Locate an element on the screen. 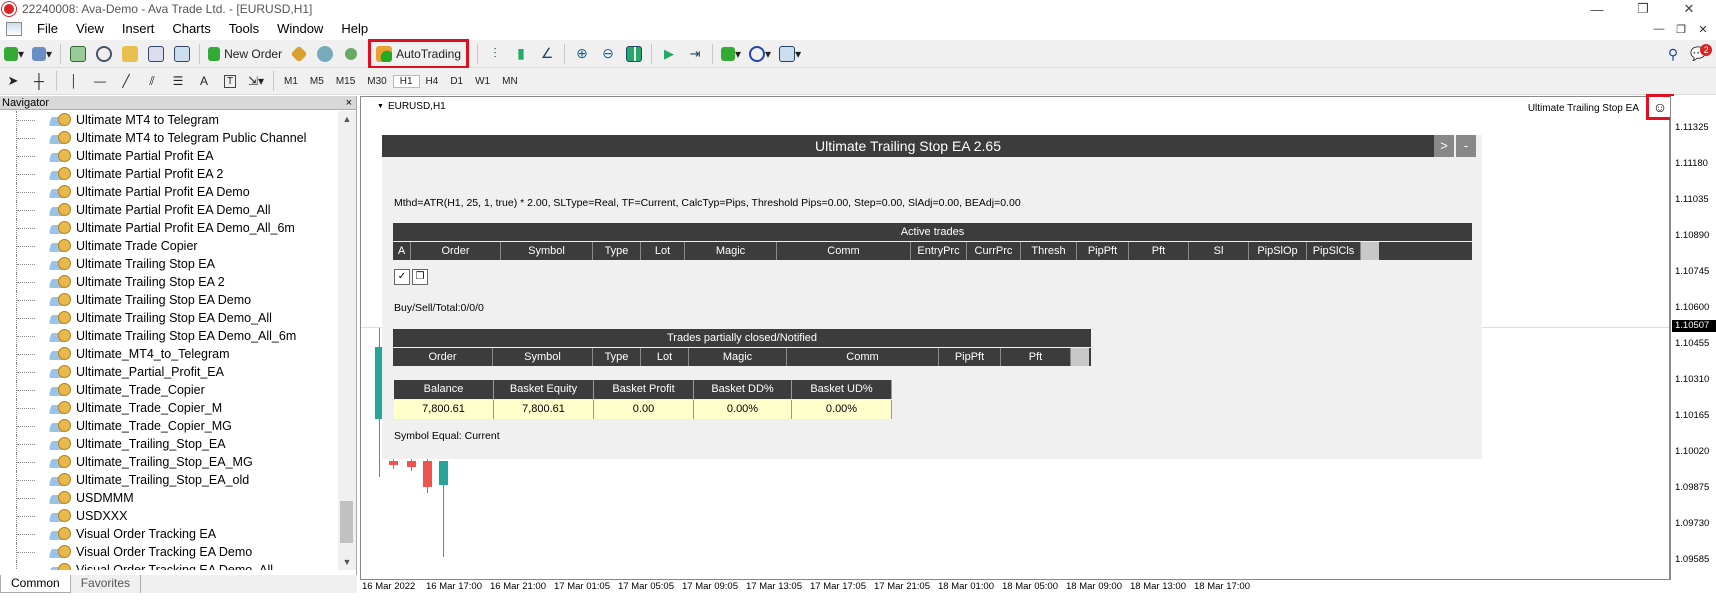 The image size is (1716, 604). timeframe-w1: W1 is located at coordinates (482, 81).